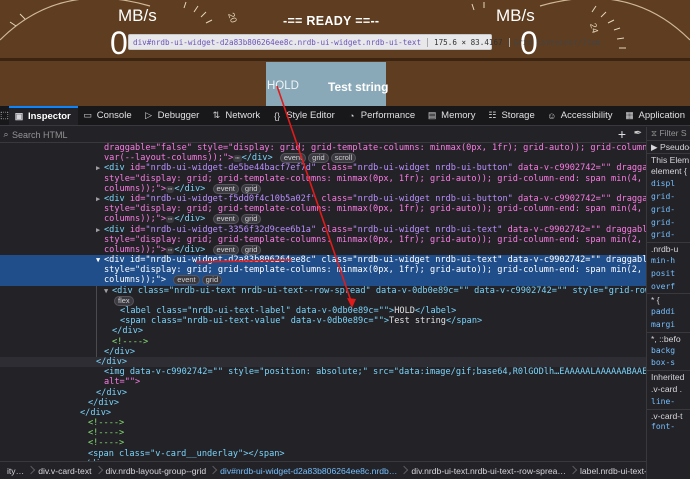 This screenshot has width=690, height=479. I want to click on rule-property: backg, so click(668, 351).